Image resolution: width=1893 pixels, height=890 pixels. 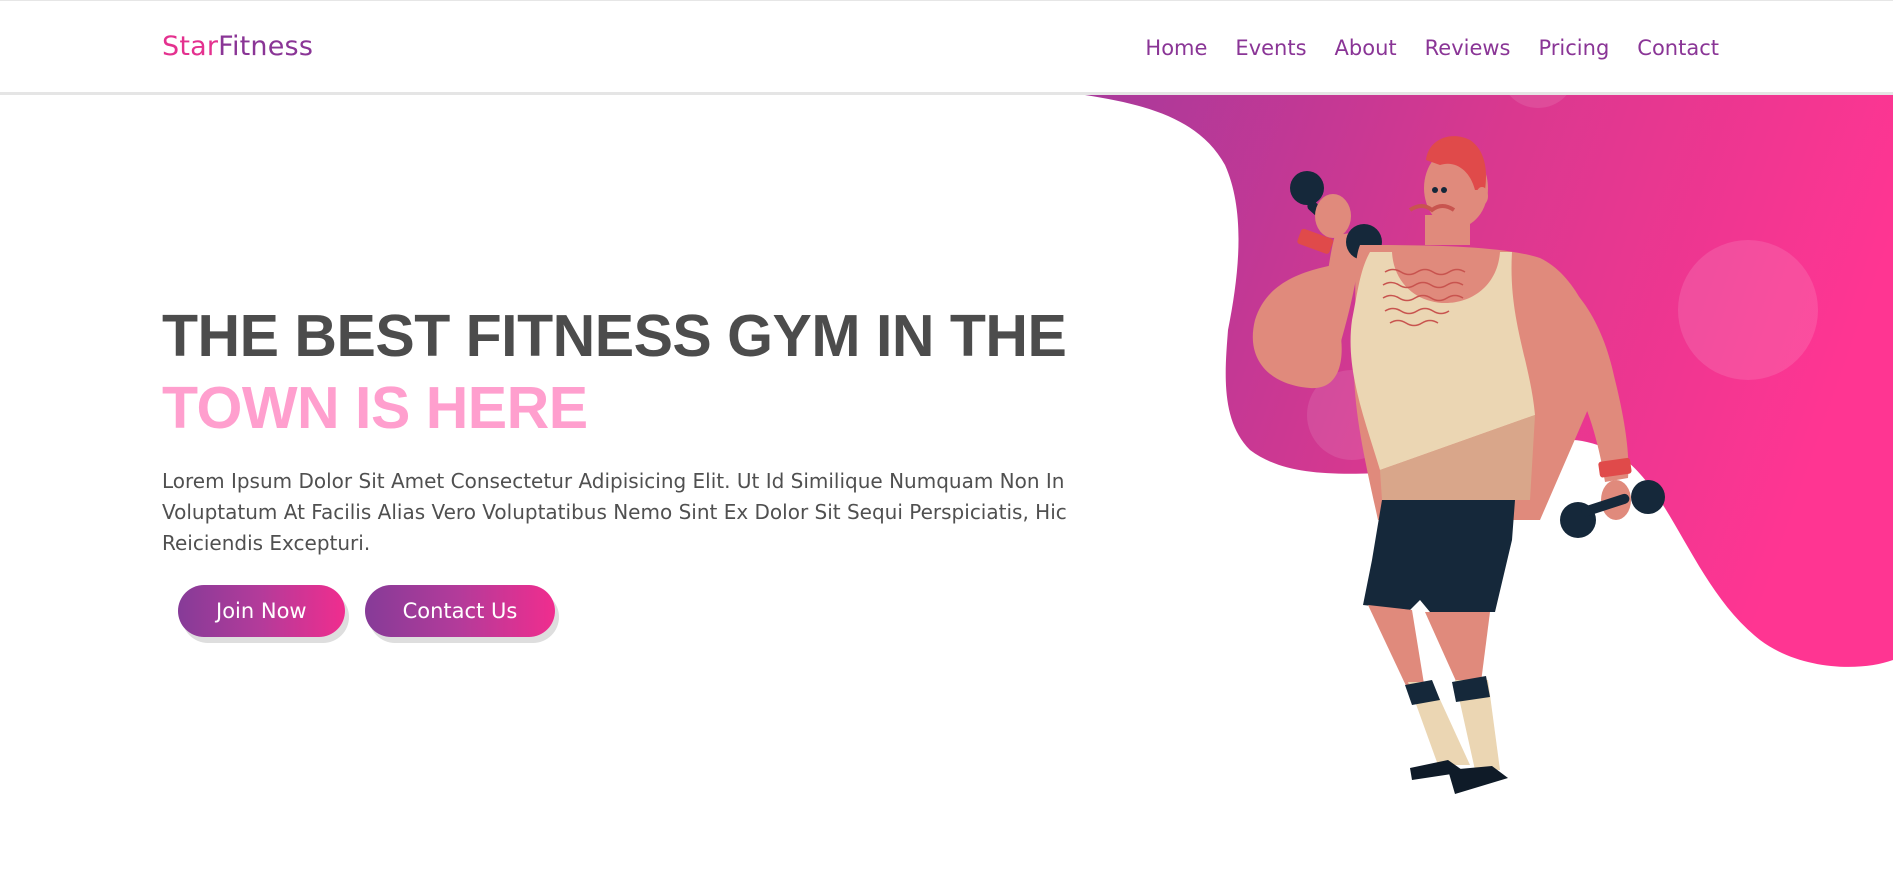 I want to click on nav-home: Home, so click(x=1176, y=48).